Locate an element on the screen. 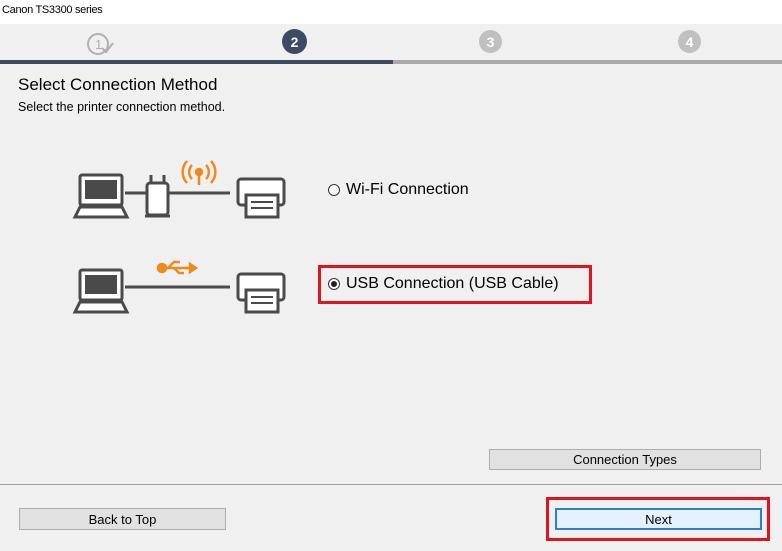 This screenshot has width=782, height=551. page-title: Select Connection Method is located at coordinates (118, 84).